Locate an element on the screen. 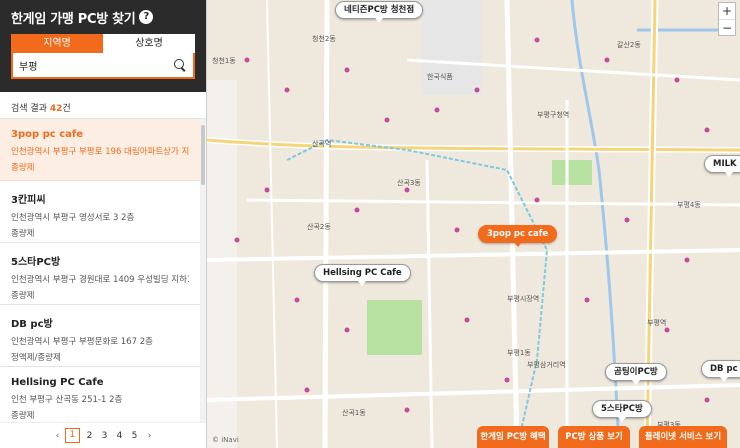 This screenshot has height=448, width=740. zoom-control: + − is located at coordinates (727, 19).